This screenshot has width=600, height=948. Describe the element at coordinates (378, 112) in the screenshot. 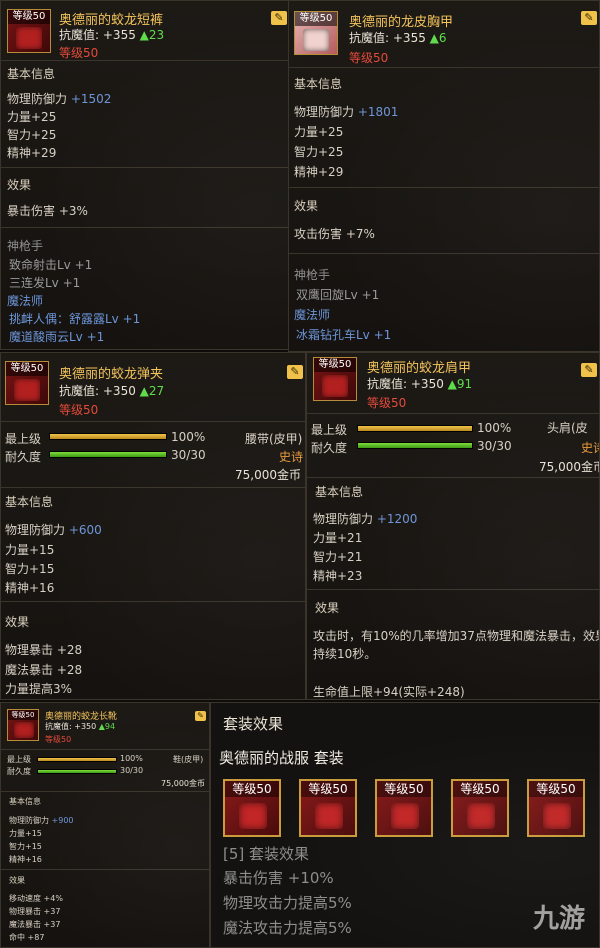

I see `phys-def-value: +1801` at that location.